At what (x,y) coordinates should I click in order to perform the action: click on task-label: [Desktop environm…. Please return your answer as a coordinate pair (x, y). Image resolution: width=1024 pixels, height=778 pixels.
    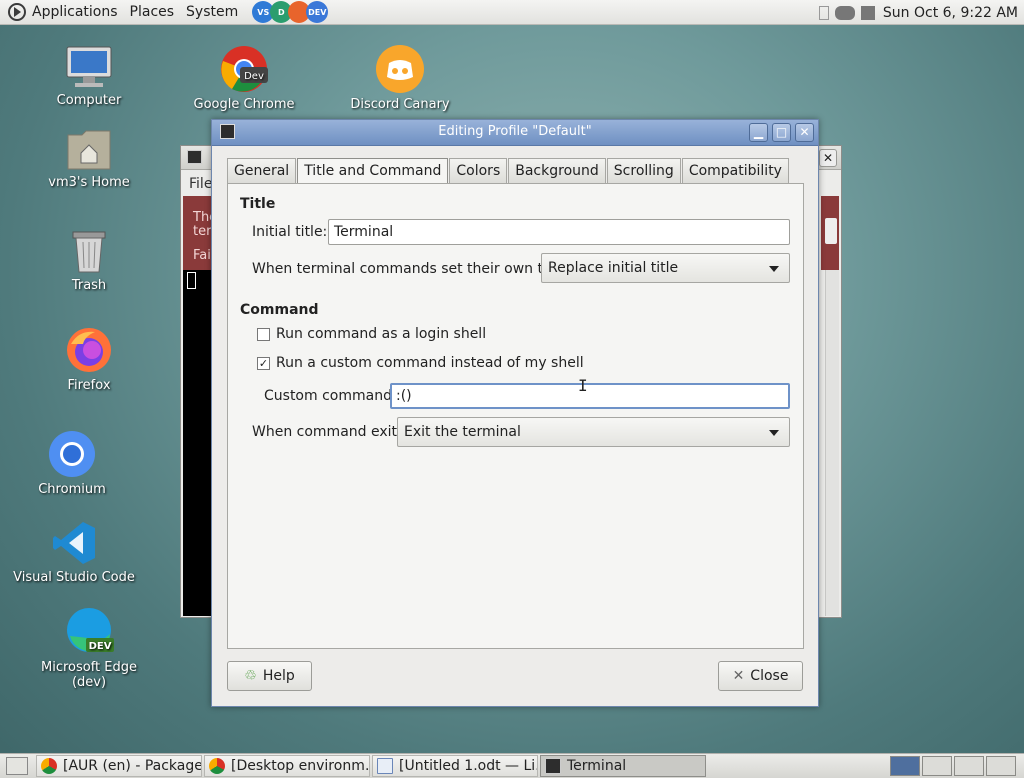
    Looking at the image, I should click on (300, 766).